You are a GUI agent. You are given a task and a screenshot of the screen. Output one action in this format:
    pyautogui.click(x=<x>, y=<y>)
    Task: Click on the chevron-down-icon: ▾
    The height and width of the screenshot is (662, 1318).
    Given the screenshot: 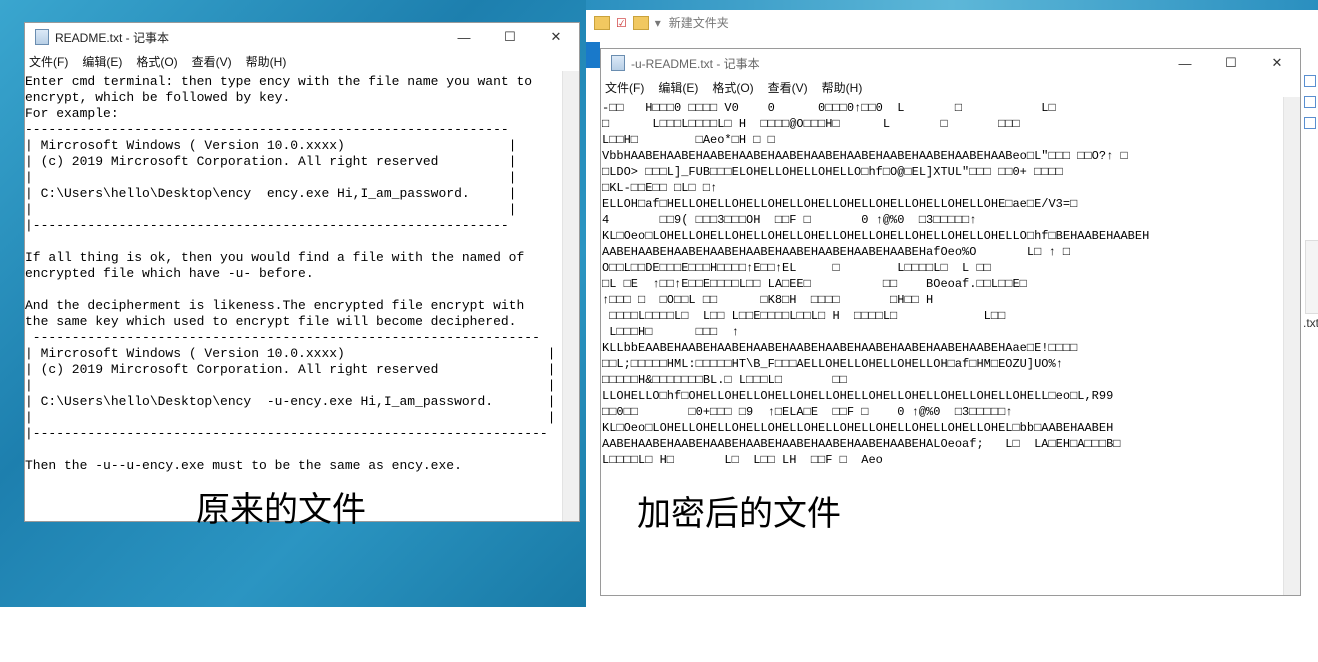 What is the action you would take?
    pyautogui.click(x=658, y=23)
    